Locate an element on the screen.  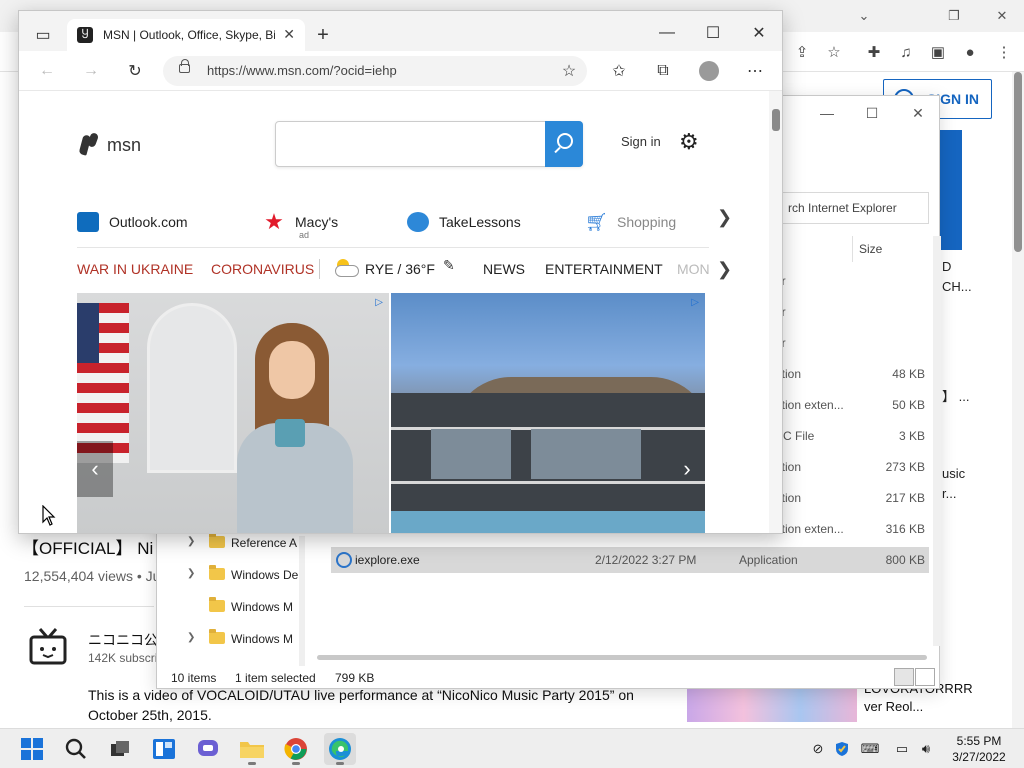
volume-icon: 🔊︎ is located at coordinates (926, 749).